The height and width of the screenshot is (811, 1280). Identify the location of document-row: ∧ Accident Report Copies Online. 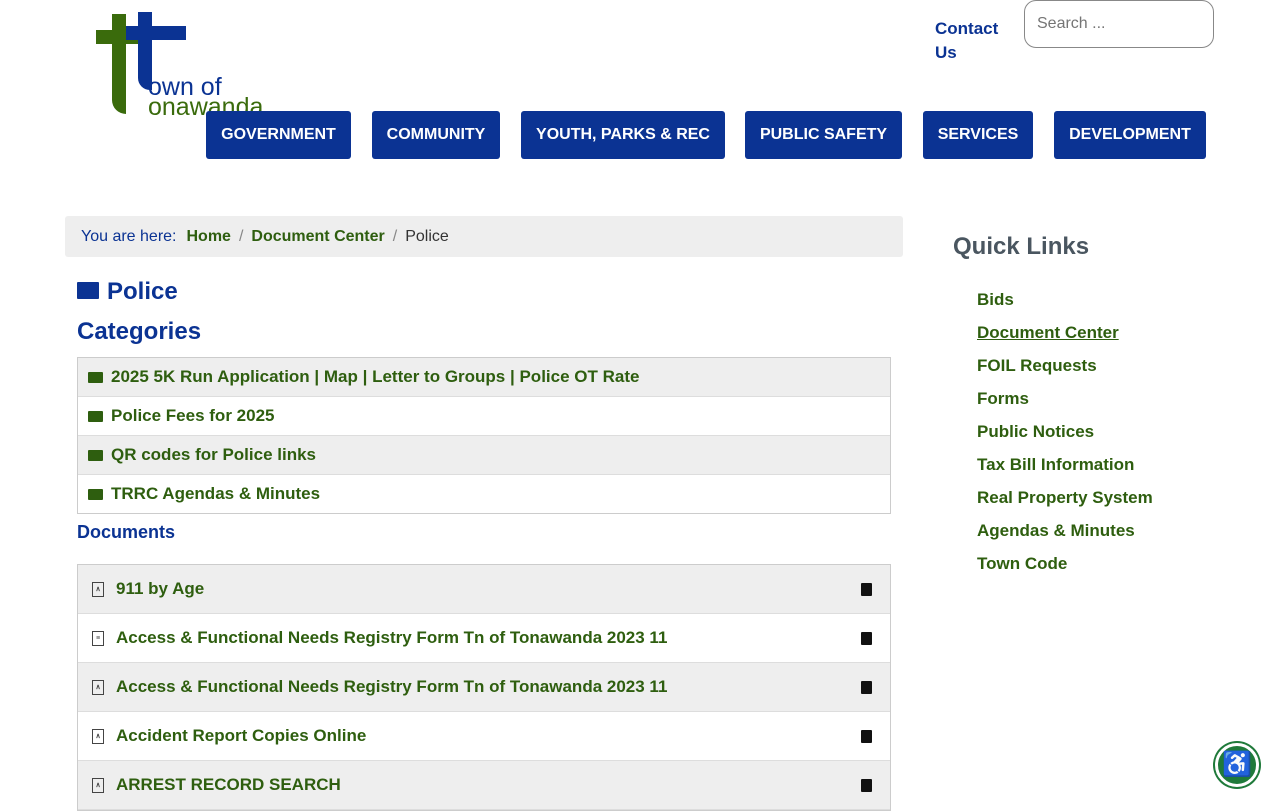
(484, 736).